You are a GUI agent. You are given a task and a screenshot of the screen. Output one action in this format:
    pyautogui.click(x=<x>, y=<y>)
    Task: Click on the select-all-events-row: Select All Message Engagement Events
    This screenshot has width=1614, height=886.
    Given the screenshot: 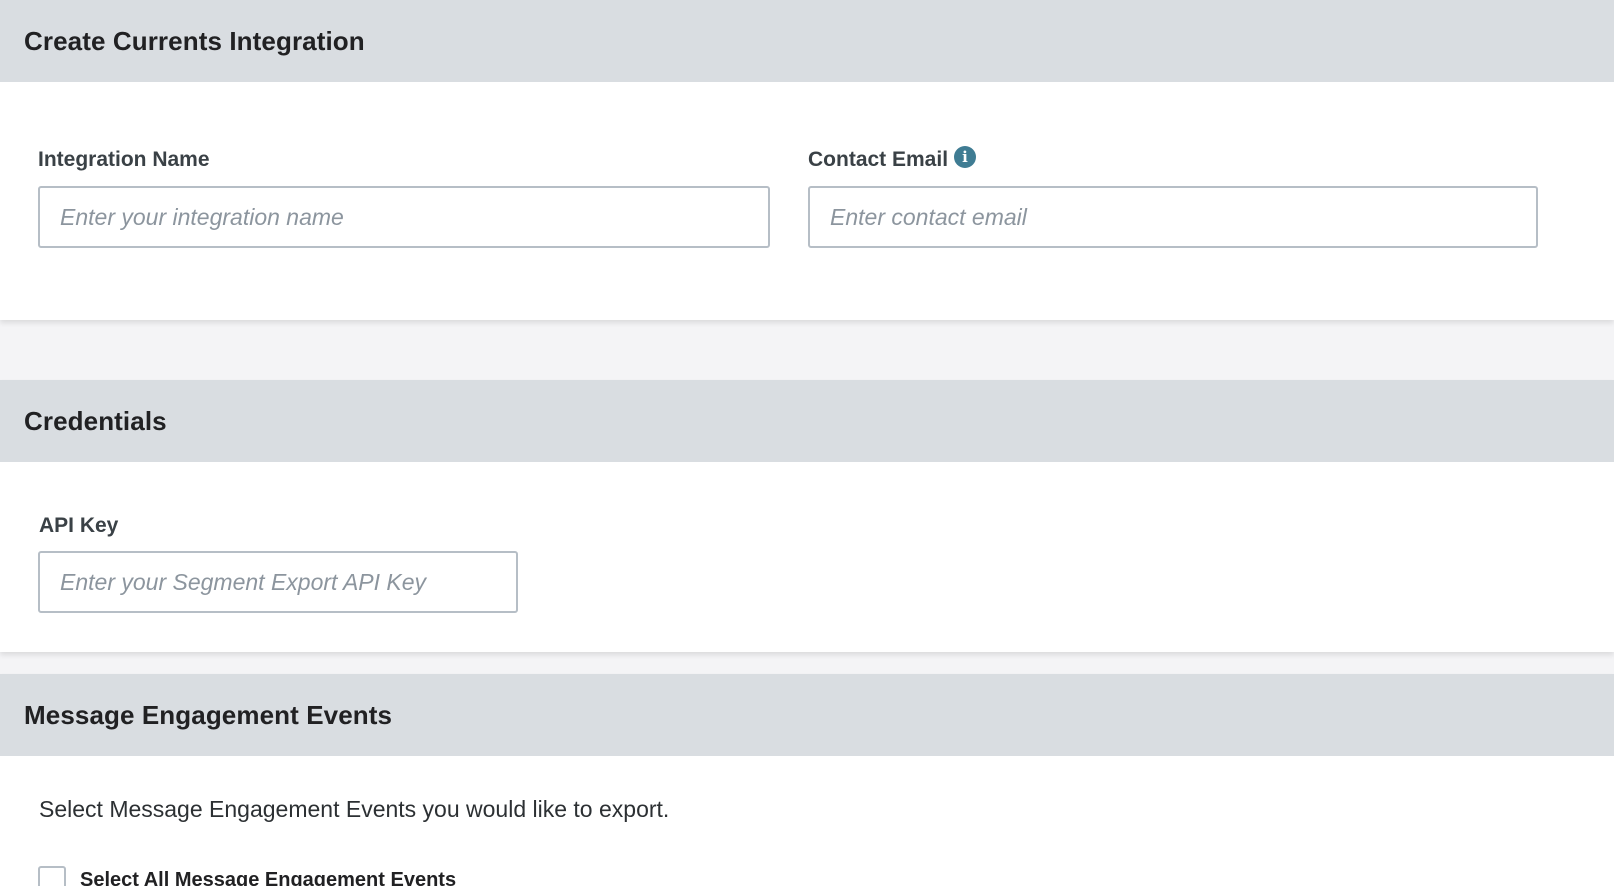 What is the action you would take?
    pyautogui.click(x=247, y=876)
    